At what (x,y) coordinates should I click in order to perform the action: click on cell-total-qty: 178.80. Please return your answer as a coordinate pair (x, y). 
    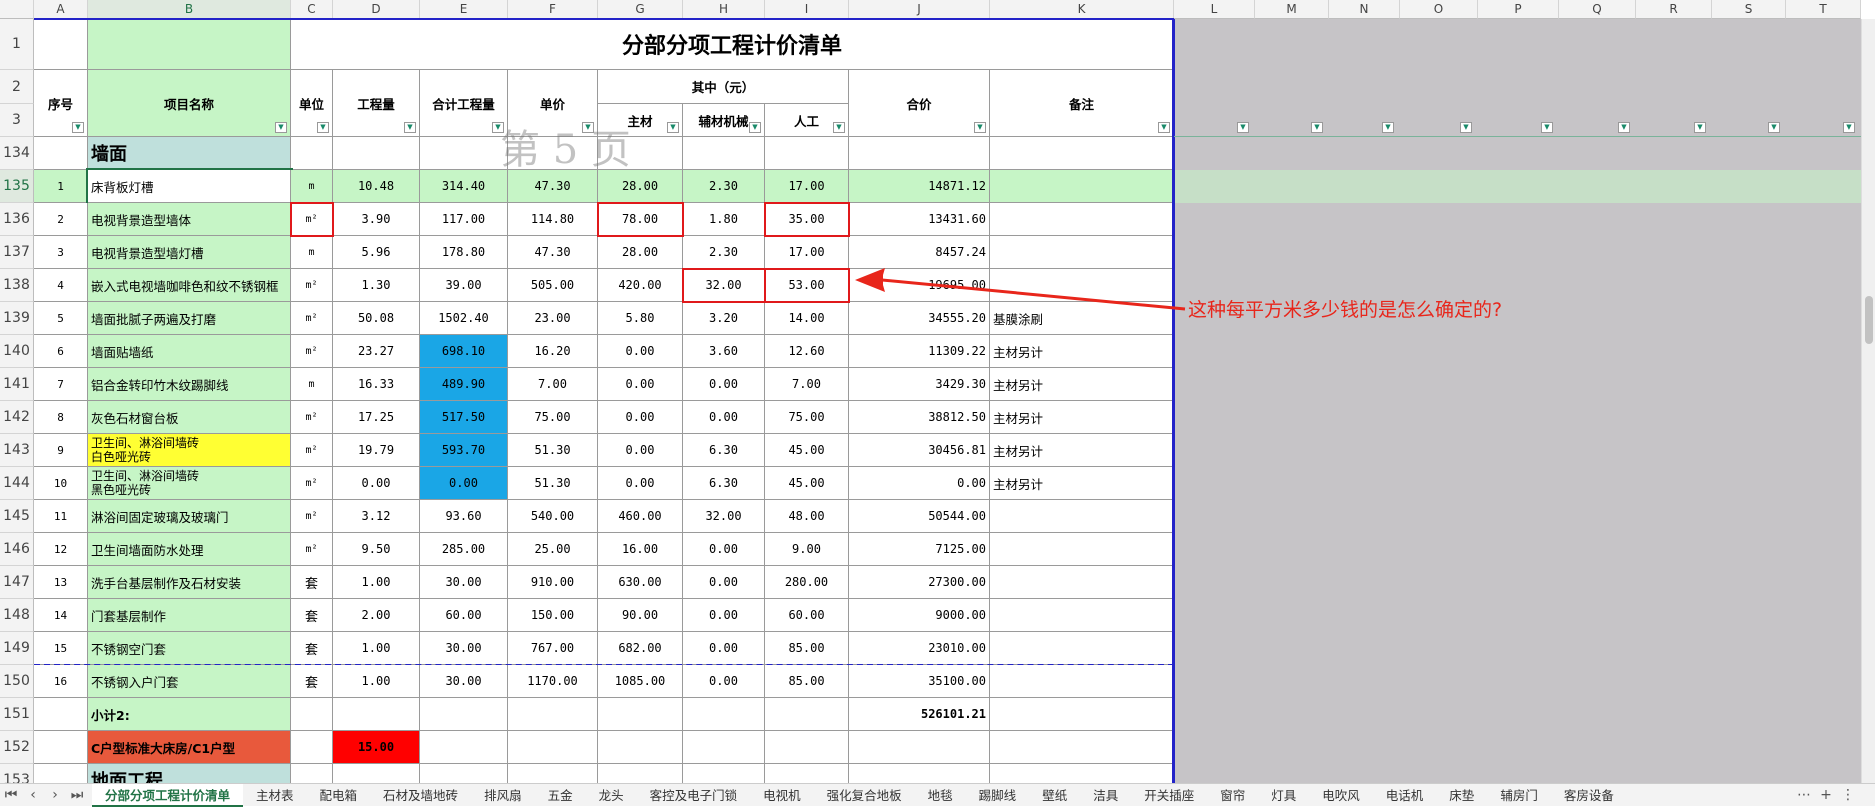
    Looking at the image, I should click on (464, 252).